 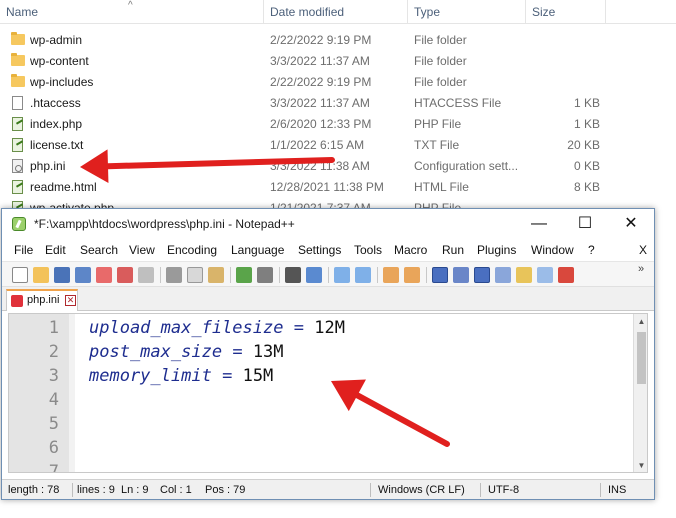 I want to click on column-header-row: Name ^ Date modified Type Size, so click(x=338, y=12).